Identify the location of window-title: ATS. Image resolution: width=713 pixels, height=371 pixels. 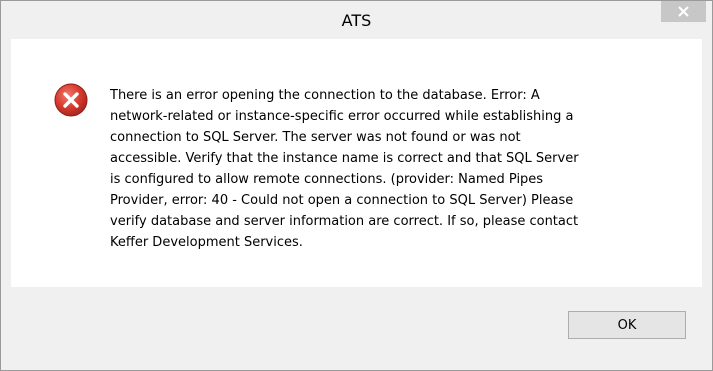
(356, 20).